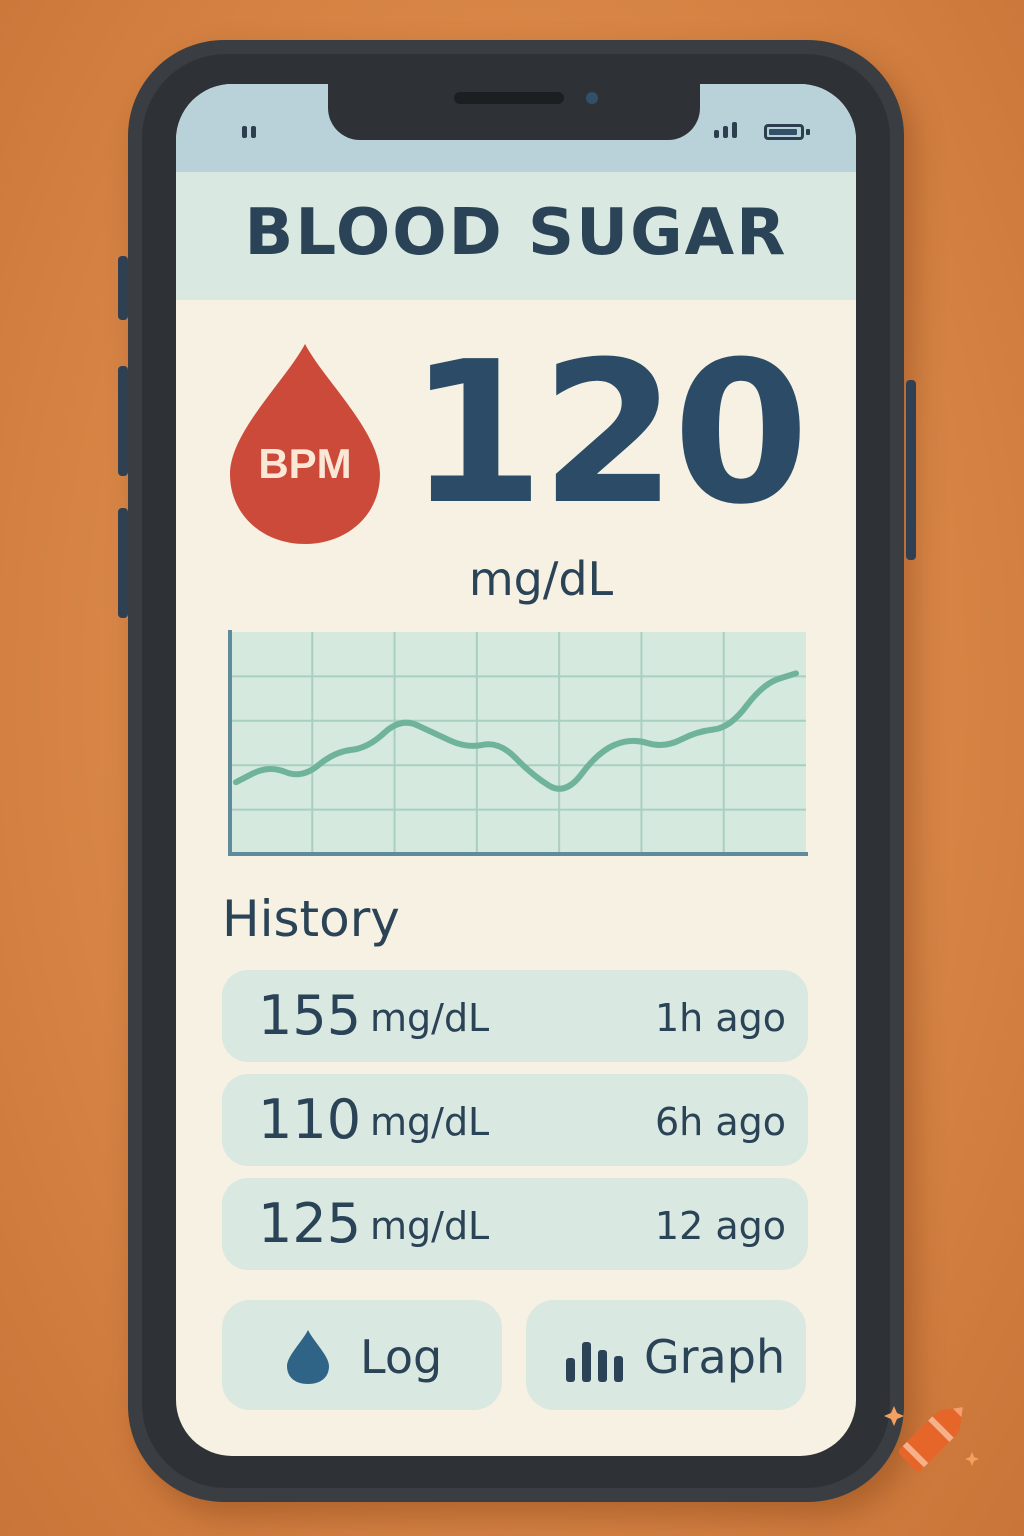 This screenshot has width=1024, height=1536. What do you see at coordinates (720, 1122) in the screenshot?
I see `history-item-time: 6h ago` at bounding box center [720, 1122].